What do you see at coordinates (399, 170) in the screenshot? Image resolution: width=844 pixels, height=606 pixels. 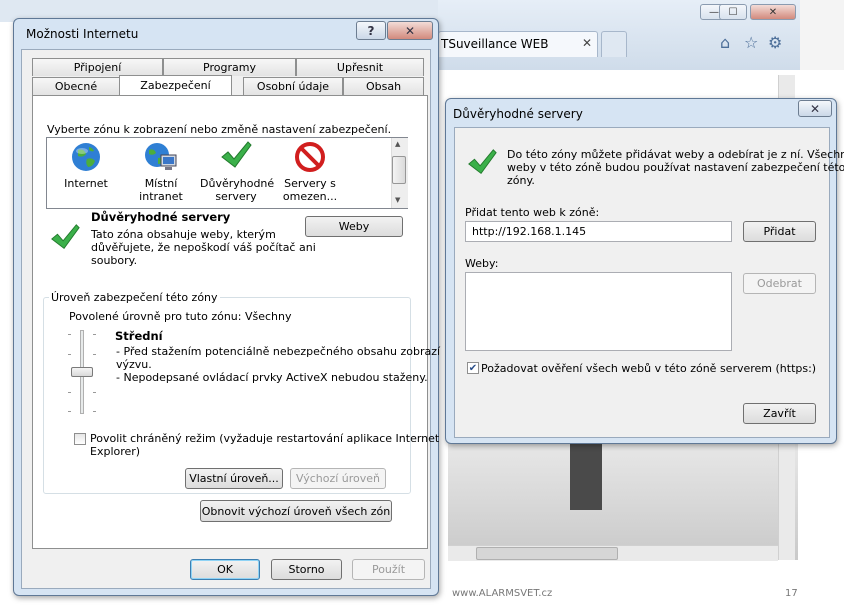 I see `zone-list-scroll-thumb` at bounding box center [399, 170].